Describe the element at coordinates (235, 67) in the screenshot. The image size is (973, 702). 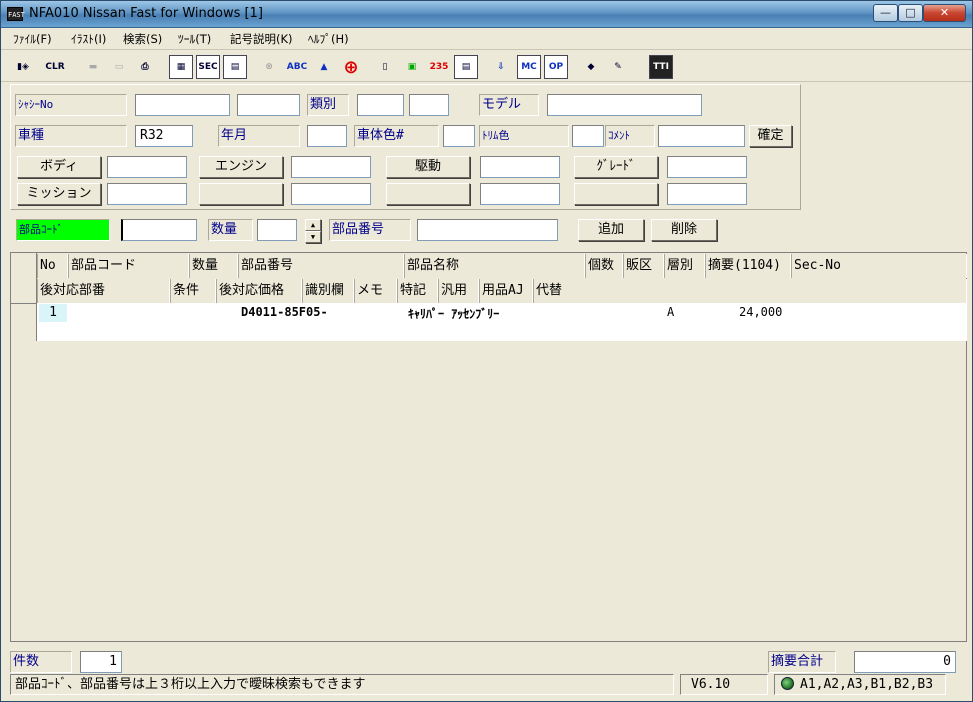
I see `list-icon: ▤` at that location.